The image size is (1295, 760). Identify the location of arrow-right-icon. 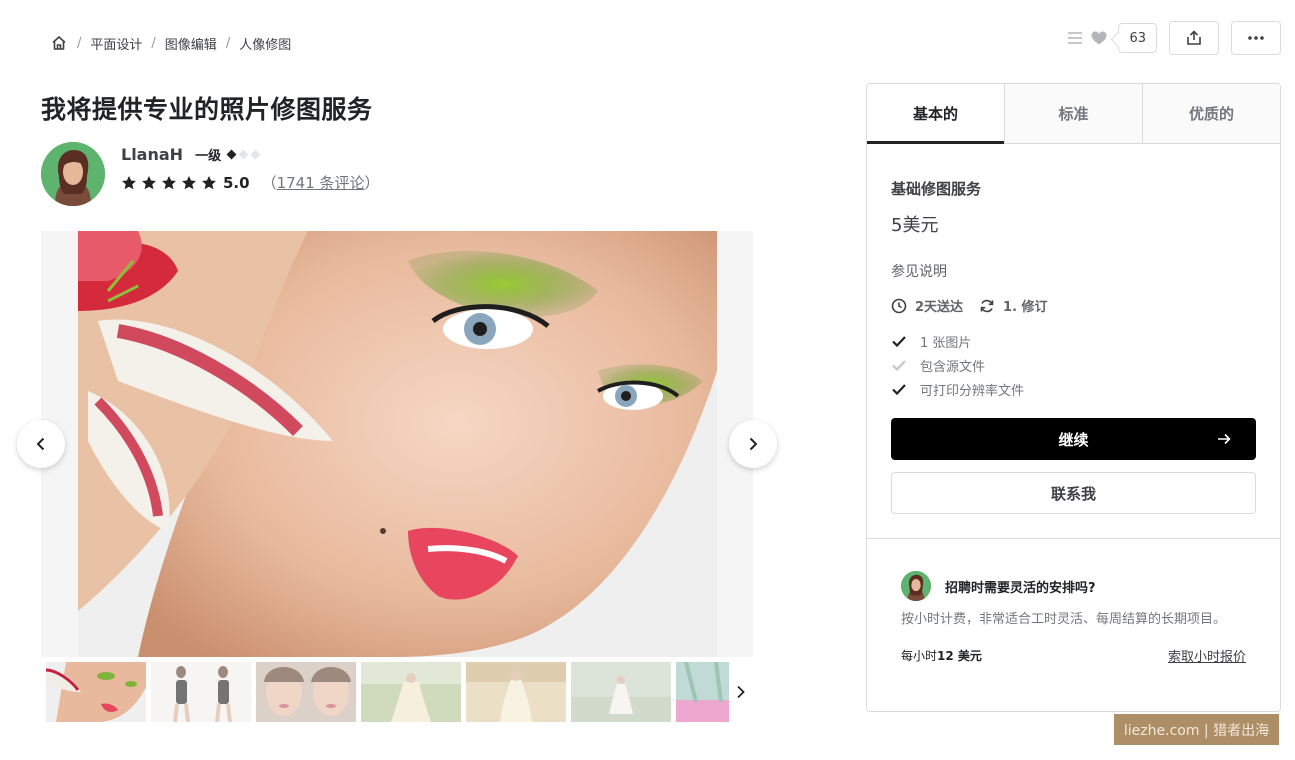
(1224, 439).